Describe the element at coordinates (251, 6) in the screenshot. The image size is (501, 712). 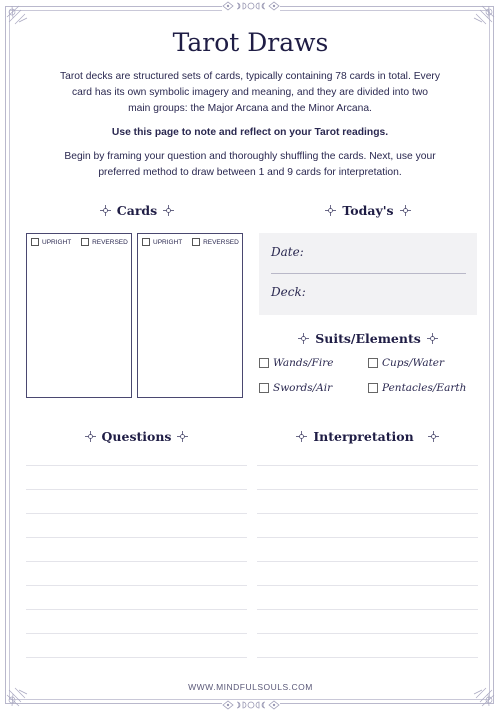
I see `moon-phases-ornament-top` at that location.